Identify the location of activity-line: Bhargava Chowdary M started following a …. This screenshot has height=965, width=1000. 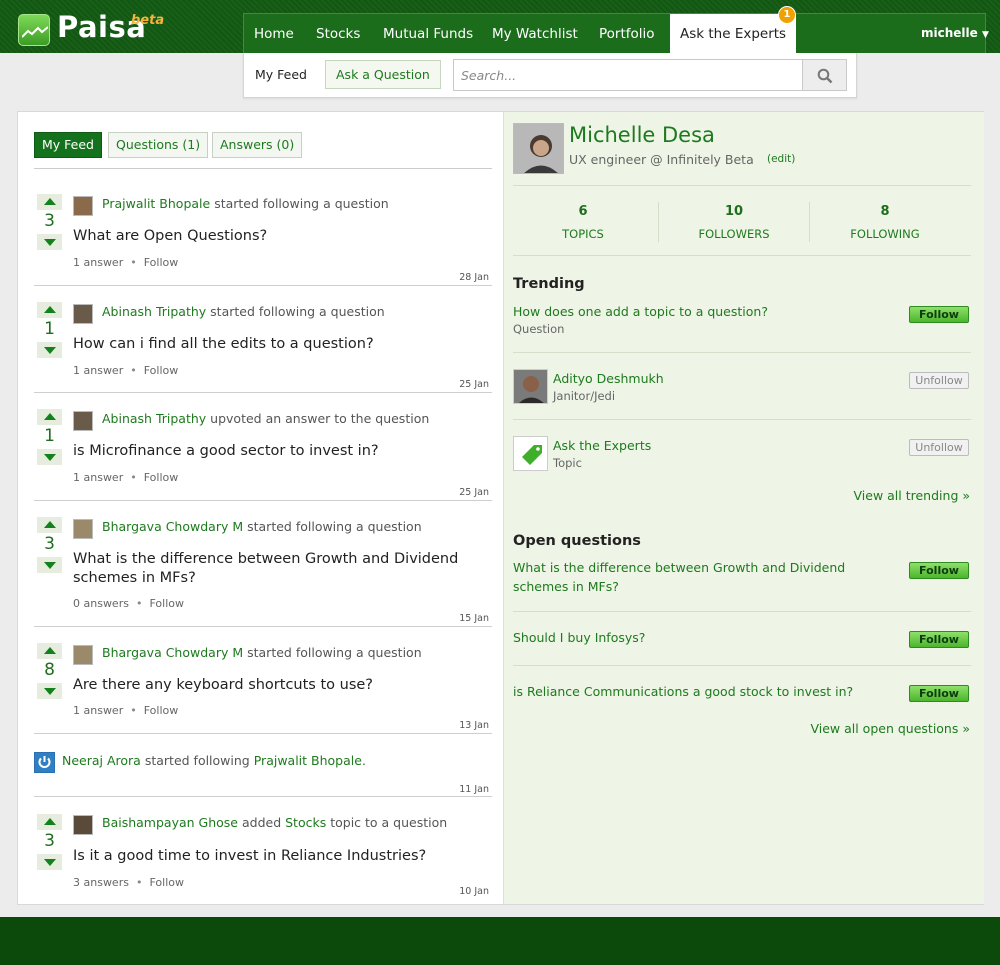
(262, 526).